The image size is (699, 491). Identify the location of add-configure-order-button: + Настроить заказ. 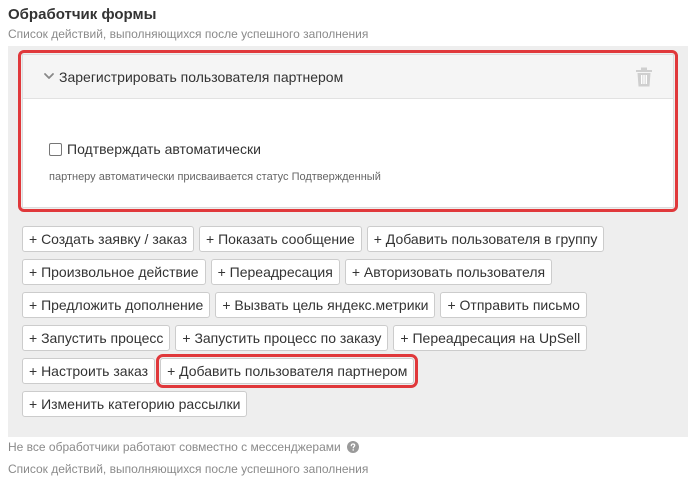
(89, 371).